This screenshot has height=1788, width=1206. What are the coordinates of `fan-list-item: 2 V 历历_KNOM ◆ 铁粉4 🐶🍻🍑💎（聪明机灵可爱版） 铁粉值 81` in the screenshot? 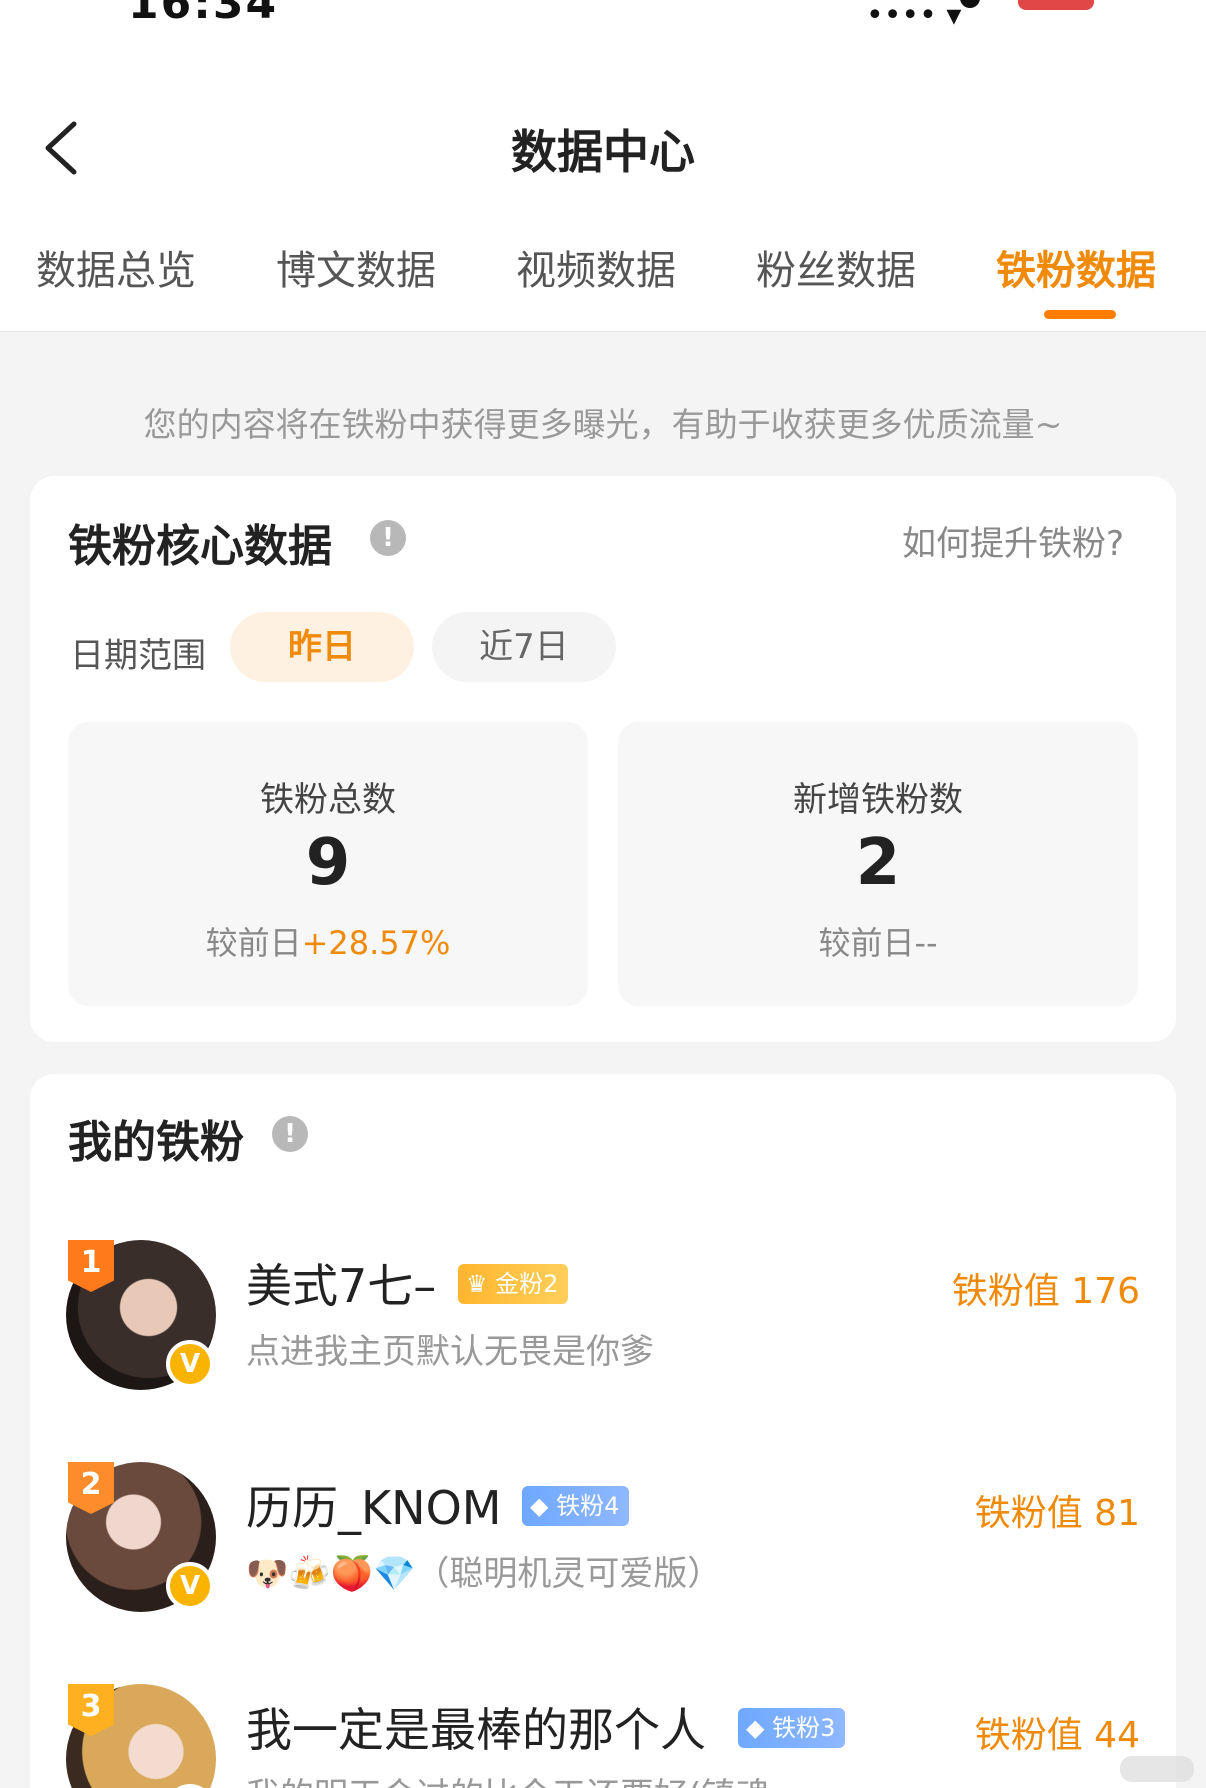 It's located at (603, 1542).